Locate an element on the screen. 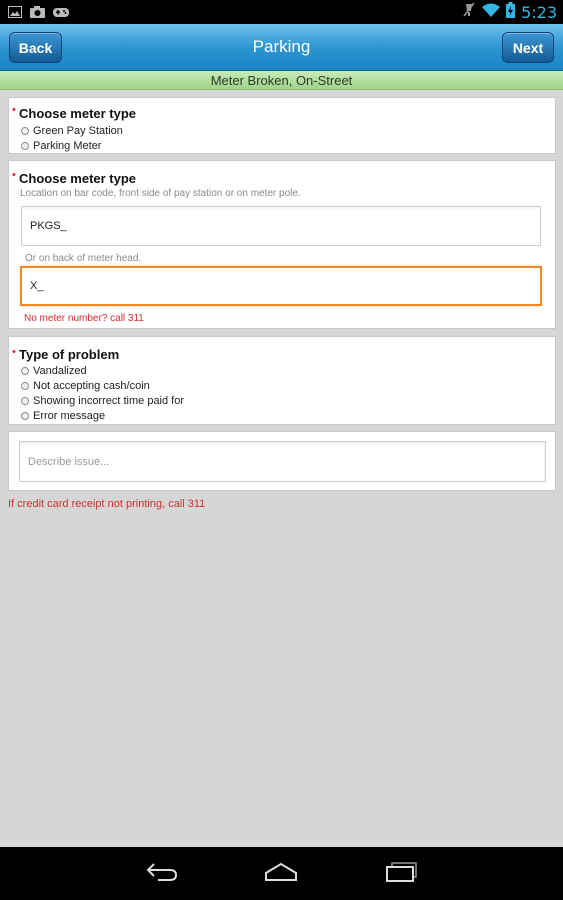 This screenshot has height=900, width=563. back-icon is located at coordinates (162, 874).